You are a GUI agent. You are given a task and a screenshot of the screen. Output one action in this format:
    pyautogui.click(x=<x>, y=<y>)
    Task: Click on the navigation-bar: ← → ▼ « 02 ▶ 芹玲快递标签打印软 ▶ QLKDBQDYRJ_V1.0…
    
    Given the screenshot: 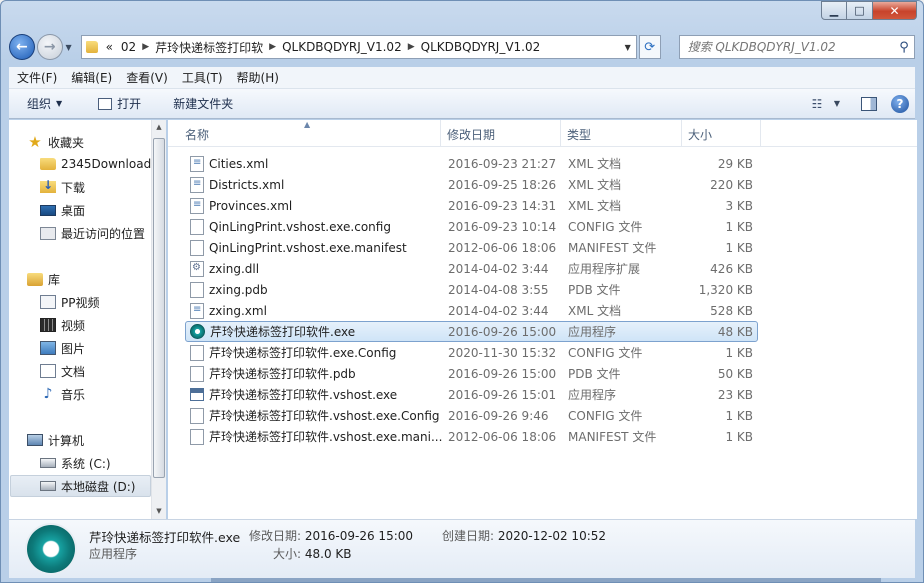 What is the action you would take?
    pyautogui.click(x=462, y=47)
    